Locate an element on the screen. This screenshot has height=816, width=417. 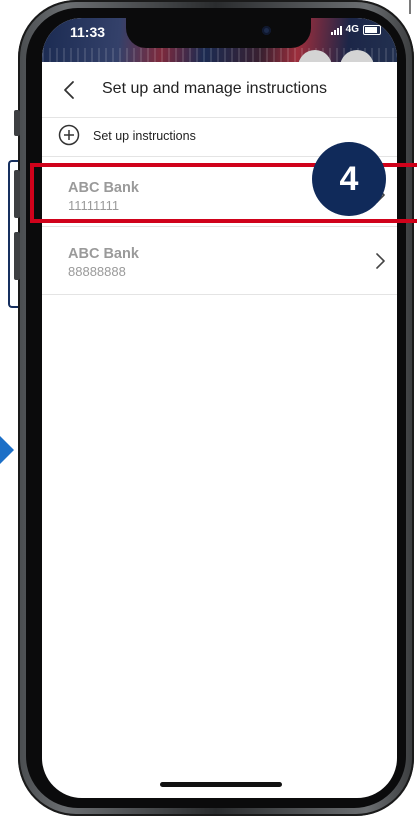
back-button is located at coordinates (69, 90).